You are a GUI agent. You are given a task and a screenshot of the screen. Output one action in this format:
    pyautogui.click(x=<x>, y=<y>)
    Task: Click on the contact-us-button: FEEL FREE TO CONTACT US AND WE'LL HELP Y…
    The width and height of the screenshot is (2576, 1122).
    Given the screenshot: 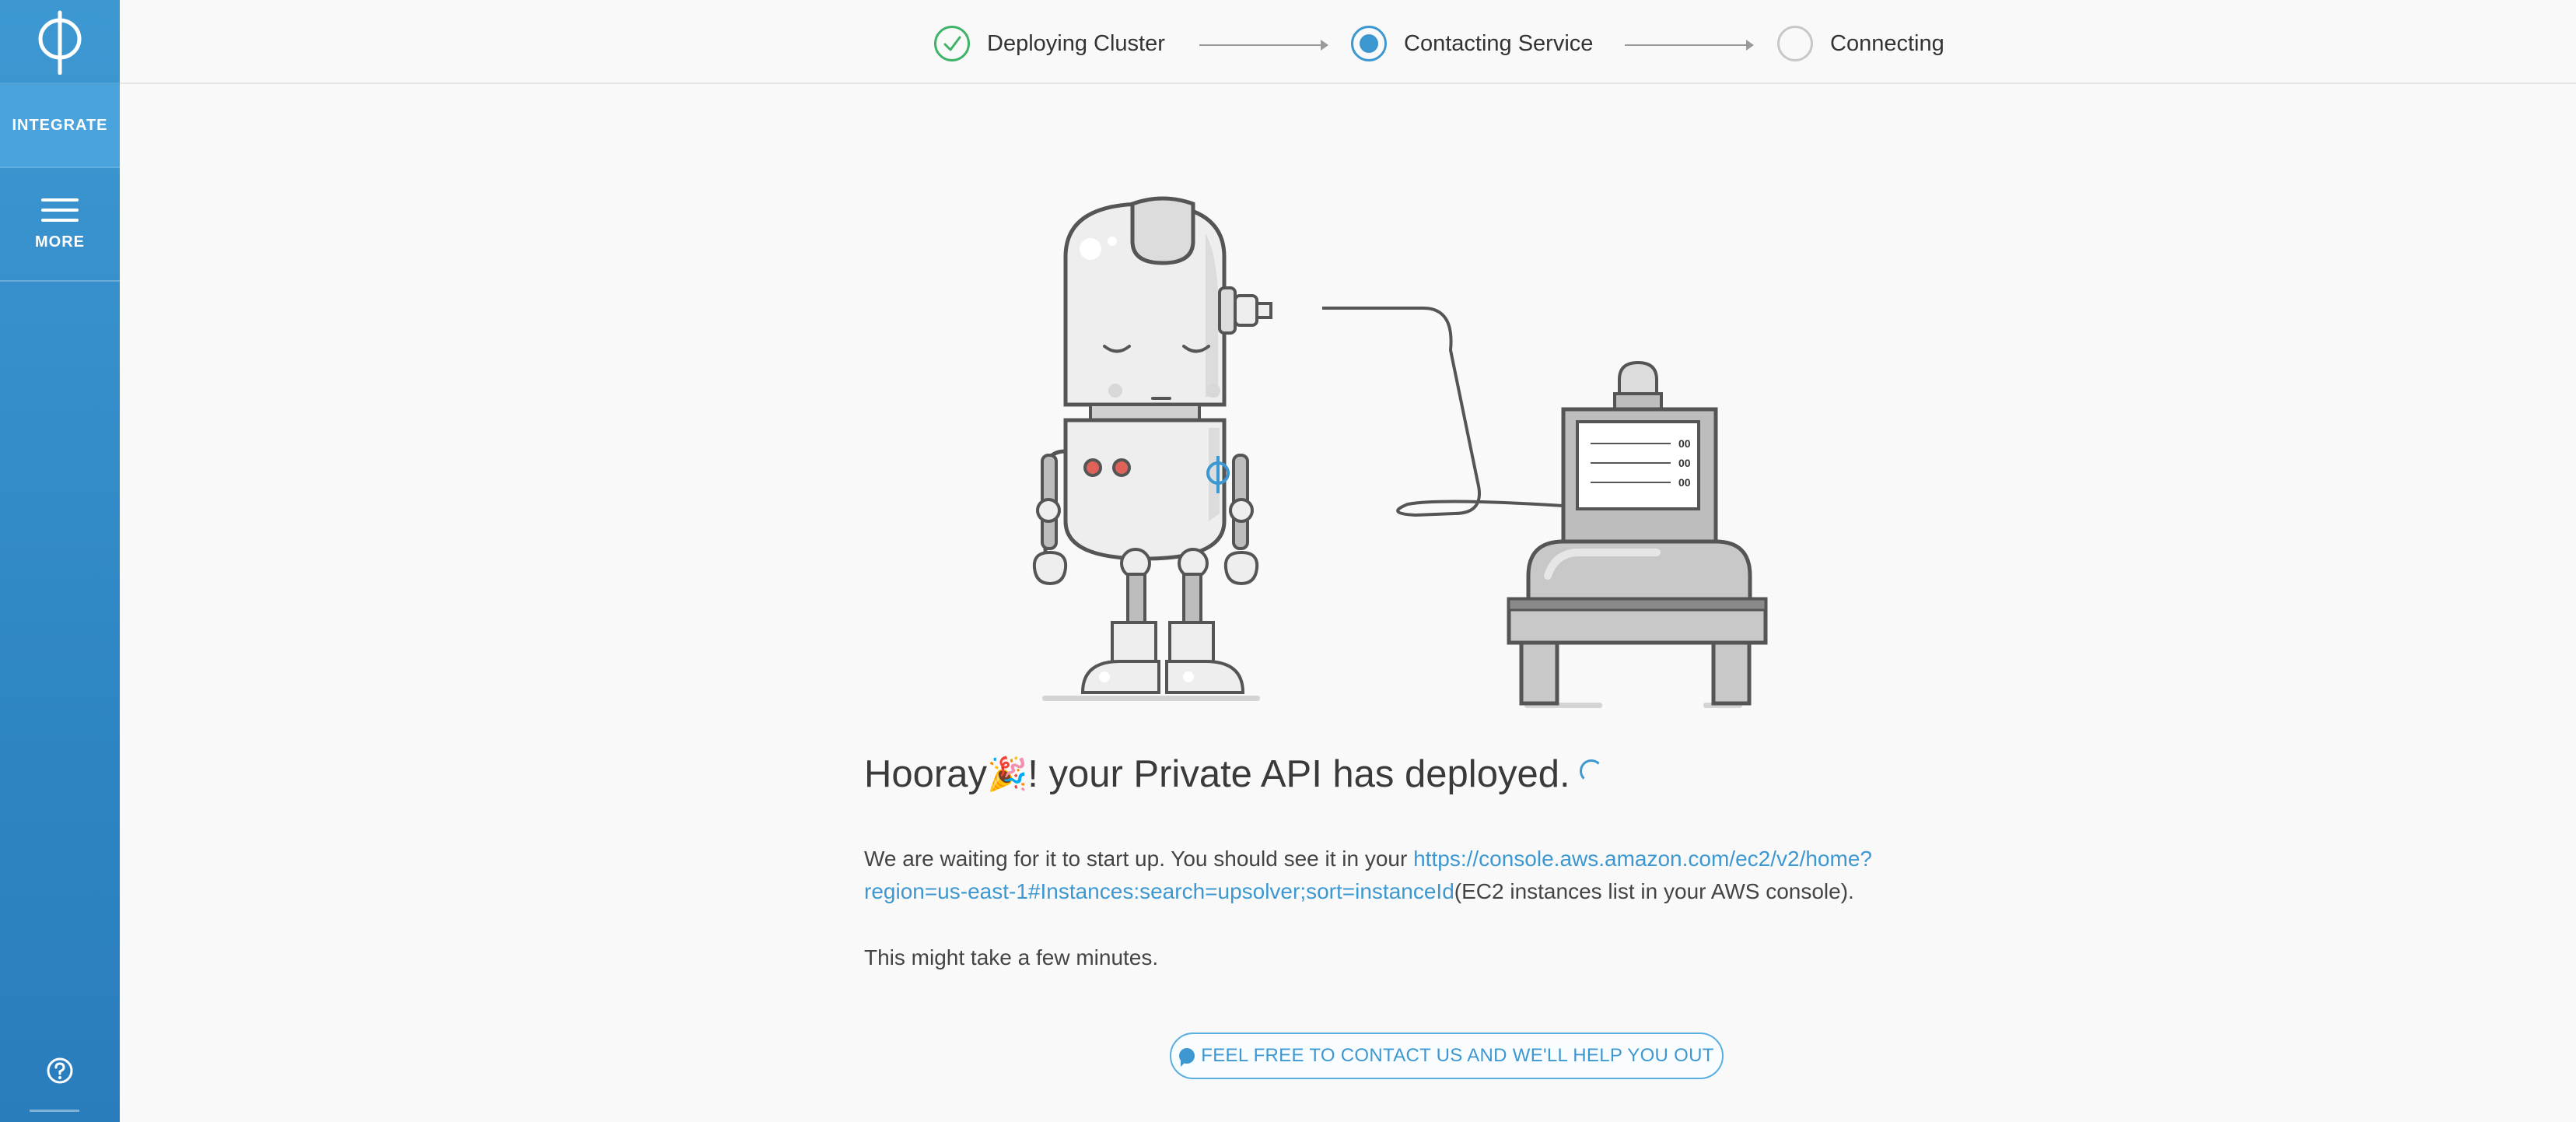 What is the action you would take?
    pyautogui.click(x=1447, y=1056)
    